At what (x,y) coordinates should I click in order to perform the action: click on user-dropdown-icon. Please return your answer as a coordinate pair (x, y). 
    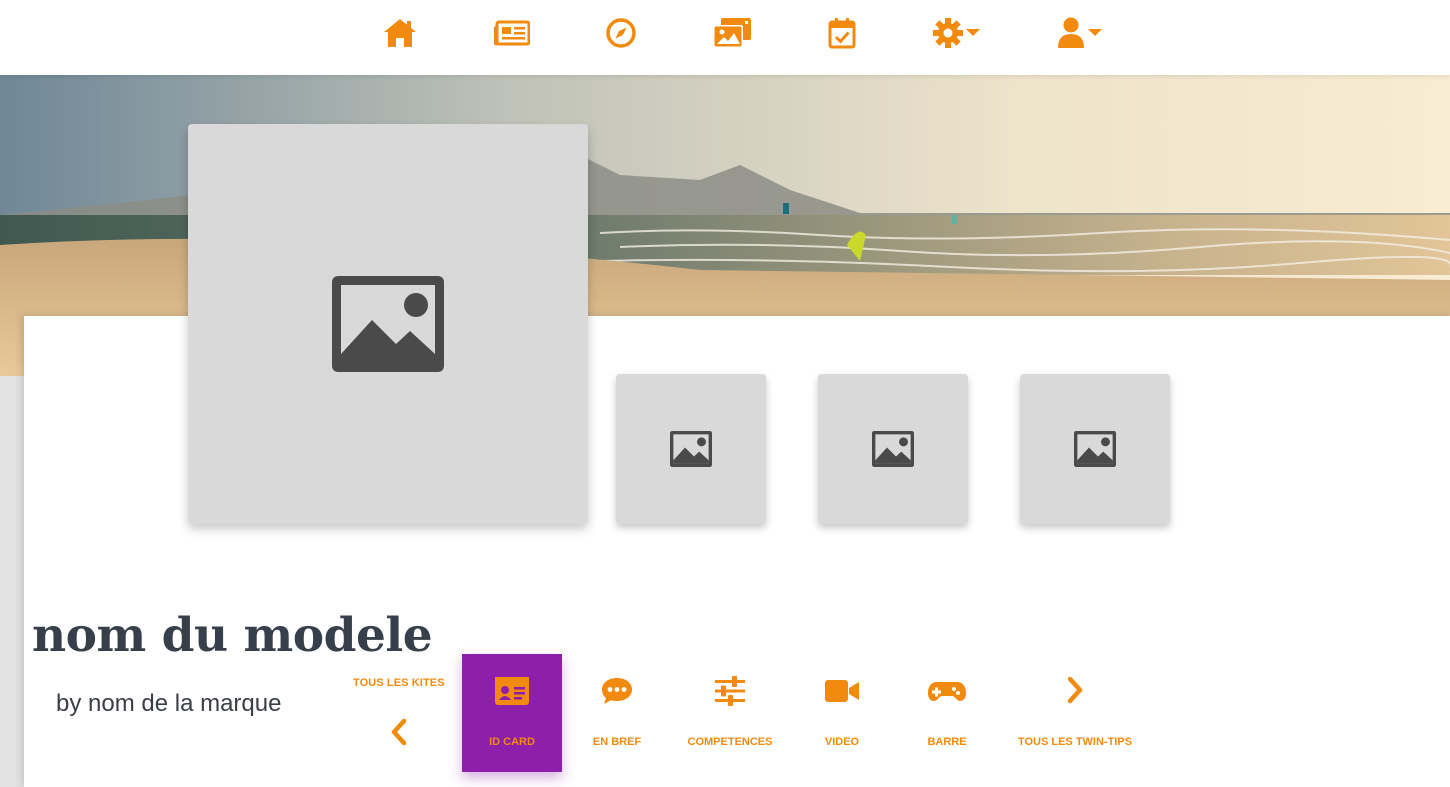
    Looking at the image, I should click on (1081, 33).